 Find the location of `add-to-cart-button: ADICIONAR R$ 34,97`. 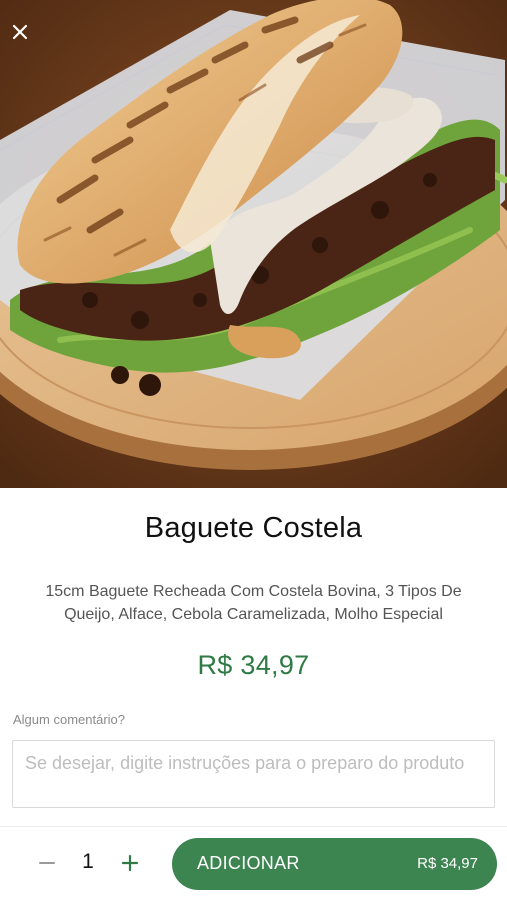

add-to-cart-button: ADICIONAR R$ 34,97 is located at coordinates (334, 864).